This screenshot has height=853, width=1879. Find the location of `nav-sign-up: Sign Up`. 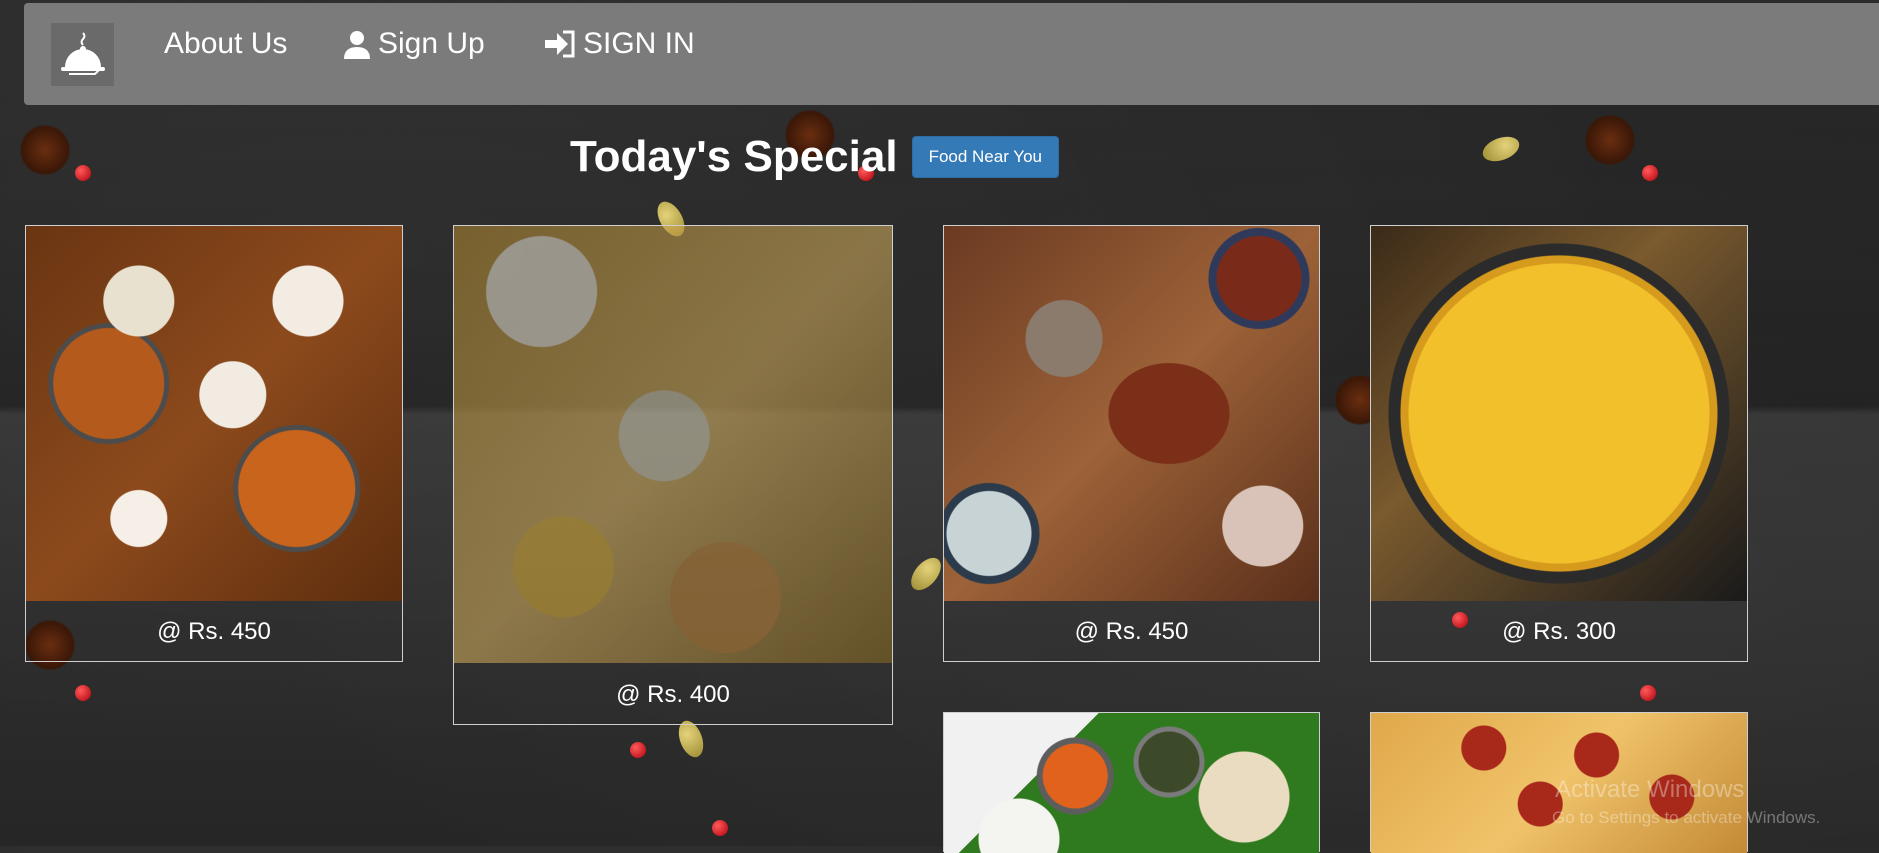

nav-sign-up: Sign Up is located at coordinates (413, 44).